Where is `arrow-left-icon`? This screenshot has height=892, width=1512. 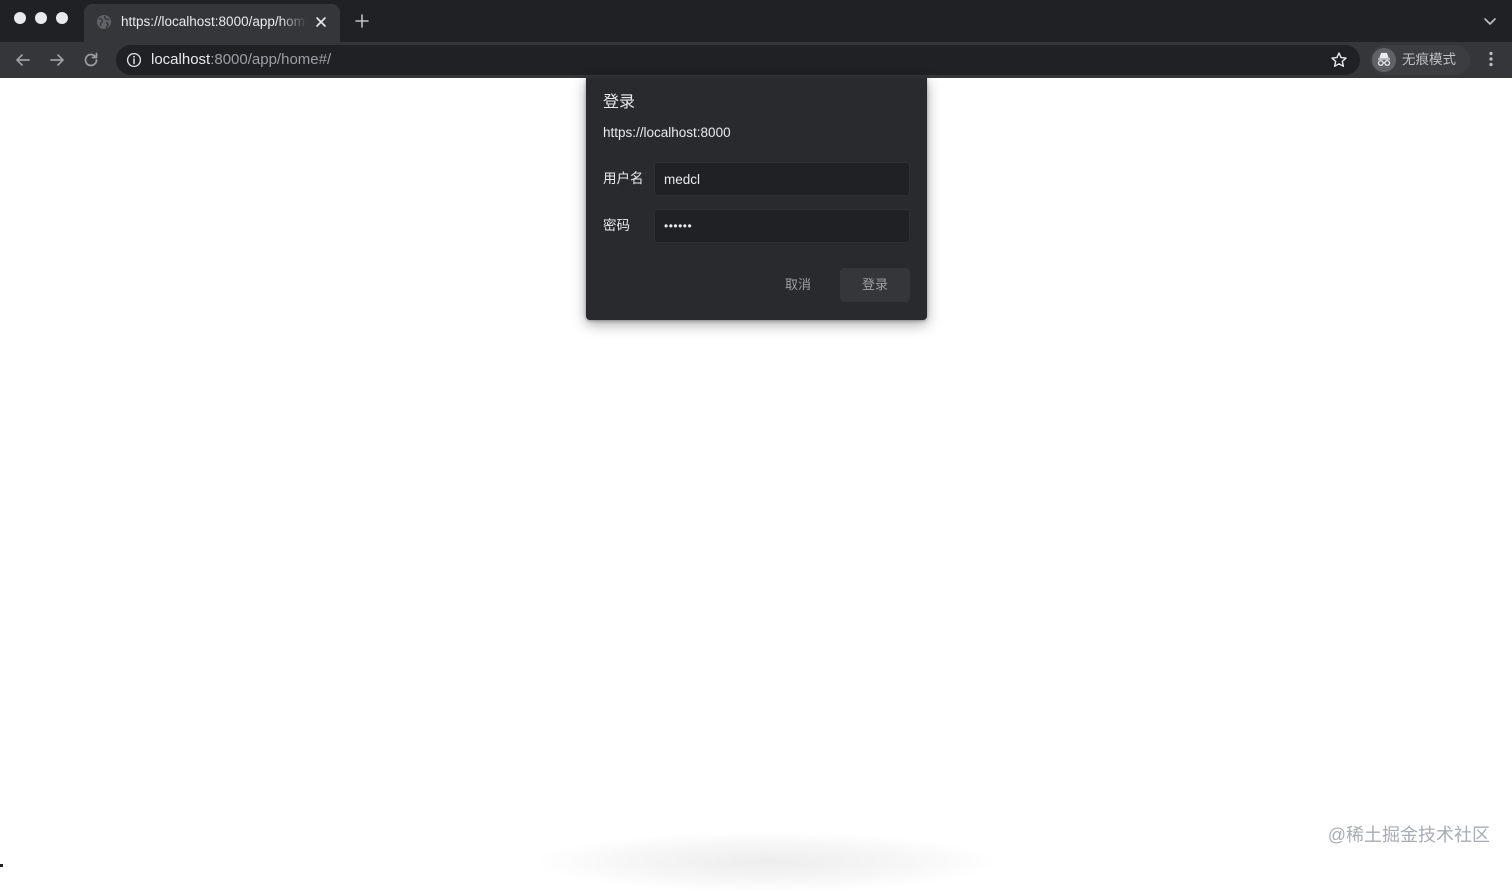 arrow-left-icon is located at coordinates (23, 60).